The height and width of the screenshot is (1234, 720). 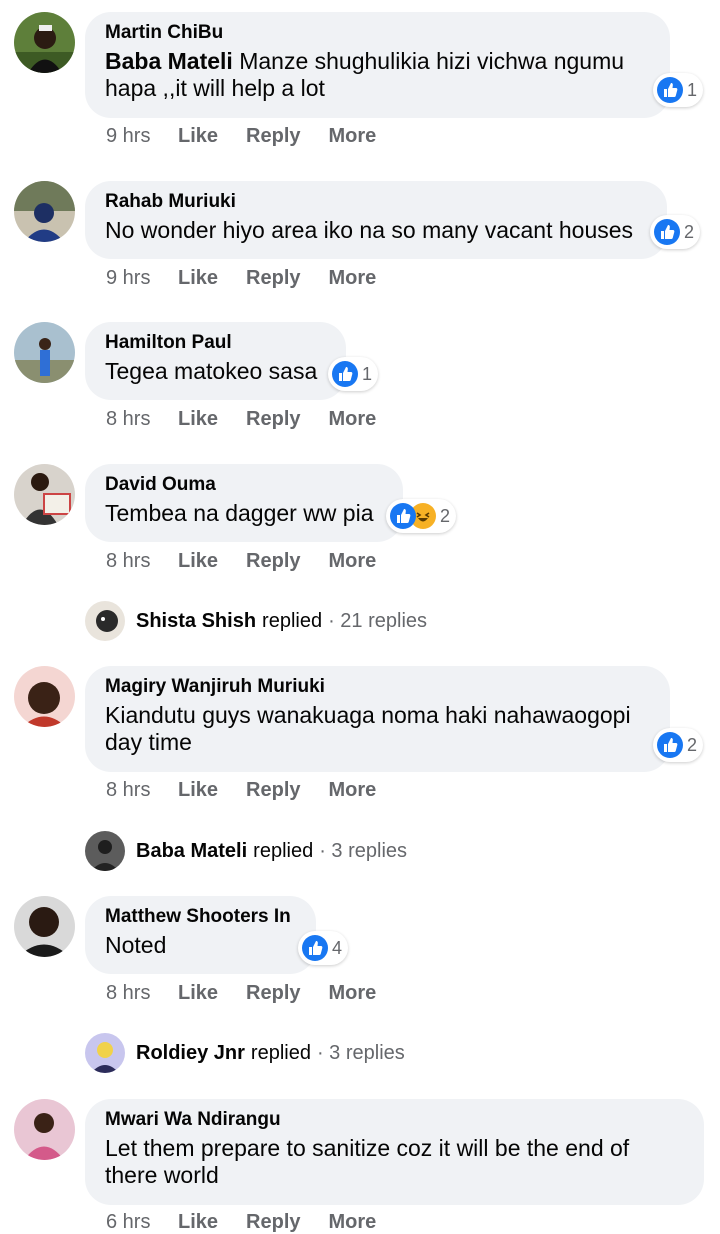 What do you see at coordinates (244, 485) in the screenshot?
I see `comment-author: David Ouma` at bounding box center [244, 485].